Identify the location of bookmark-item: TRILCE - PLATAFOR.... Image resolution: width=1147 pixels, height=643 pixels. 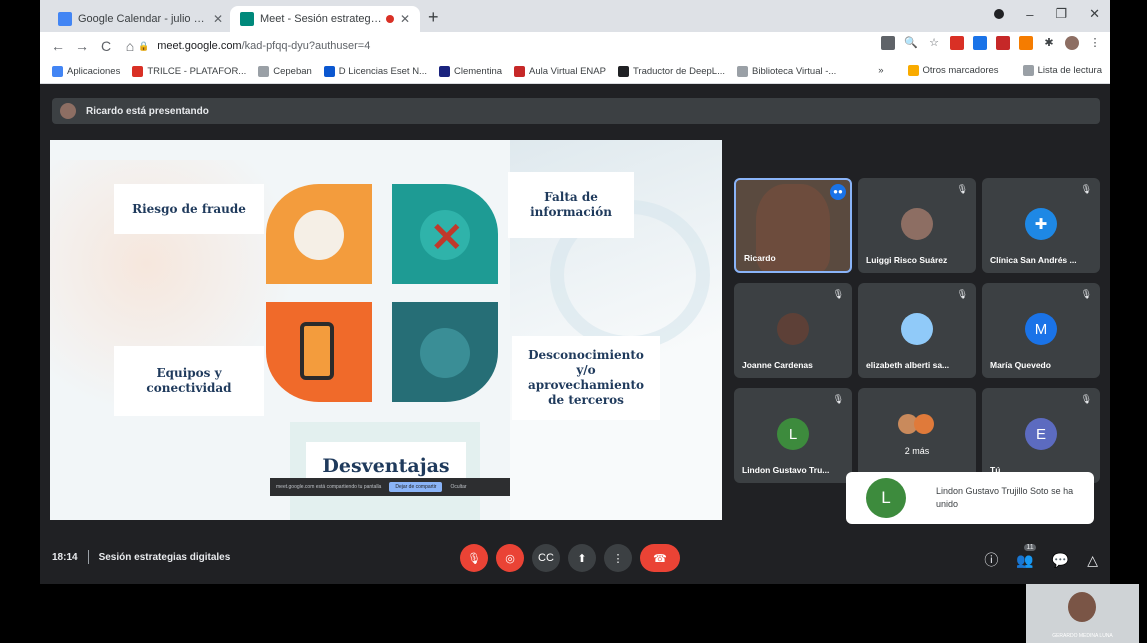
(189, 71).